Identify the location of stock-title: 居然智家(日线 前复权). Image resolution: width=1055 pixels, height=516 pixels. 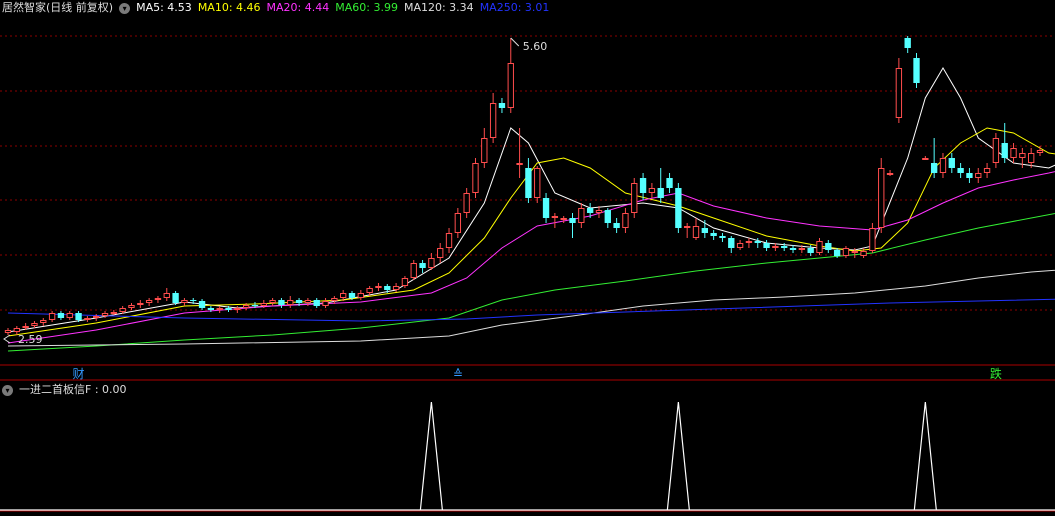
(58, 7).